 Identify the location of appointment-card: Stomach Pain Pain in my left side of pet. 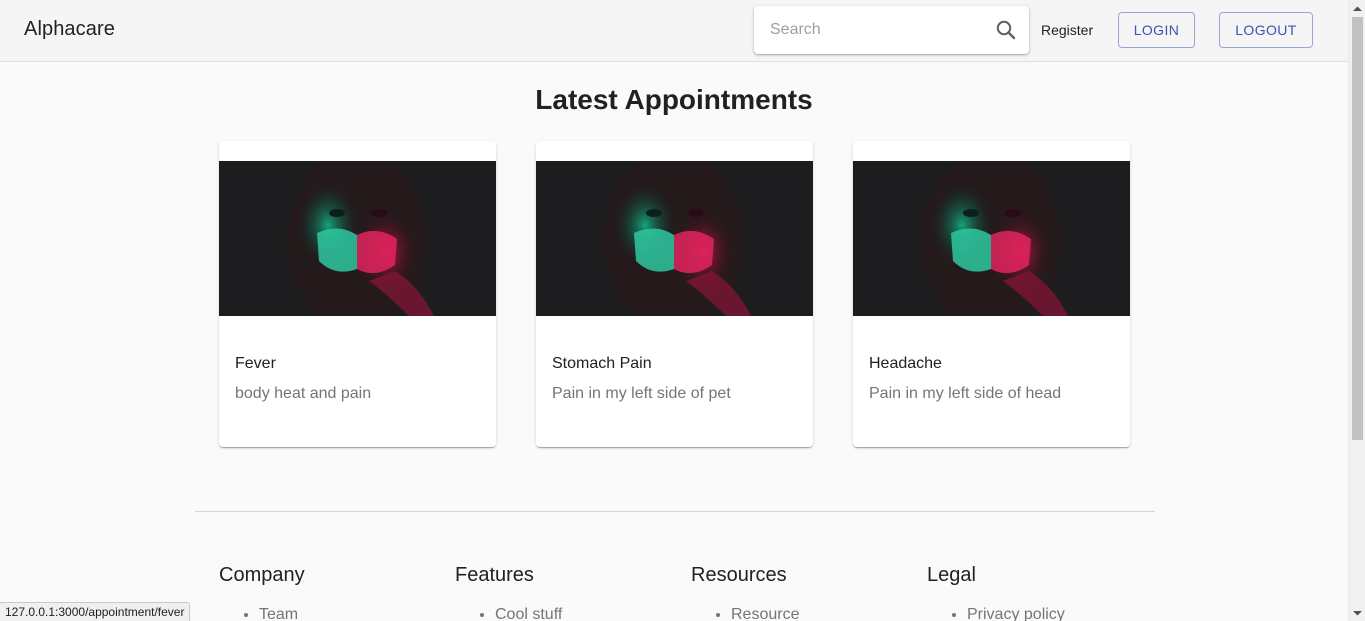
(674, 294).